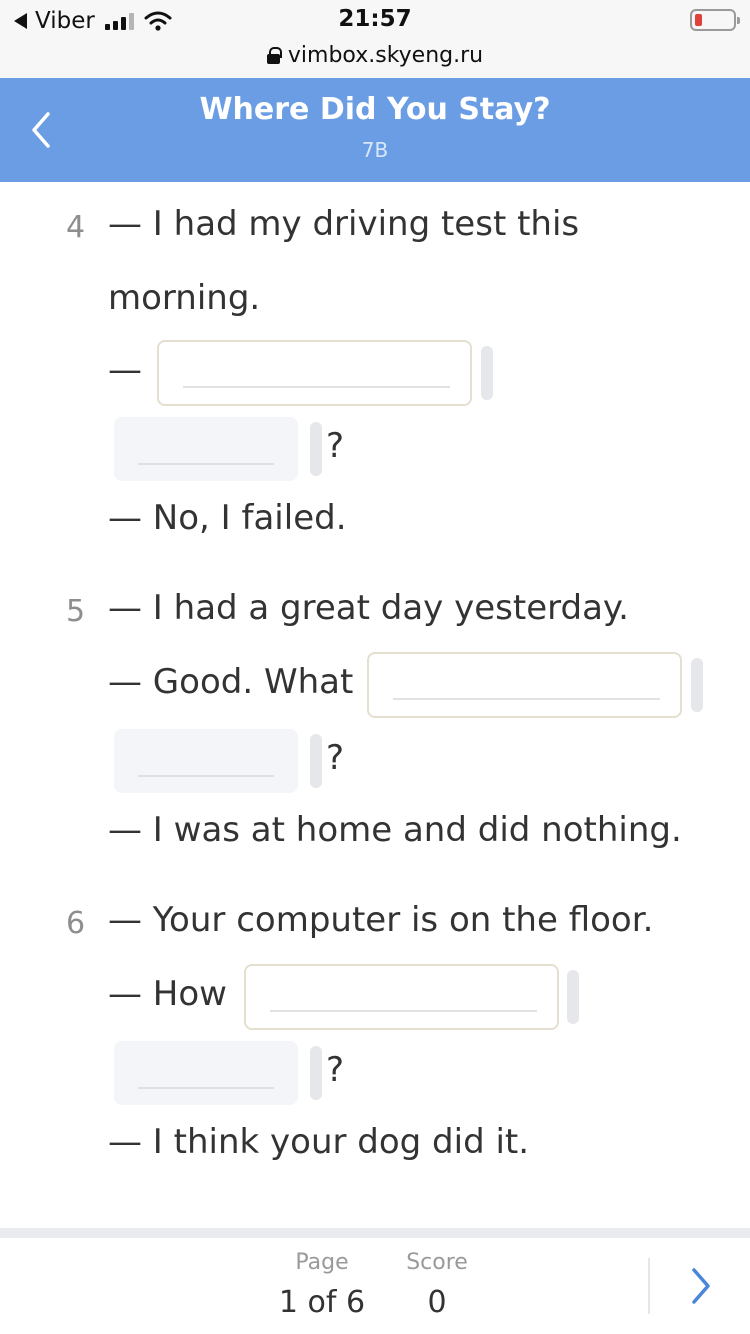 Image resolution: width=750 pixels, height=1334 pixels. Describe the element at coordinates (375, 1233) in the screenshot. I see `footer-divider-line` at that location.